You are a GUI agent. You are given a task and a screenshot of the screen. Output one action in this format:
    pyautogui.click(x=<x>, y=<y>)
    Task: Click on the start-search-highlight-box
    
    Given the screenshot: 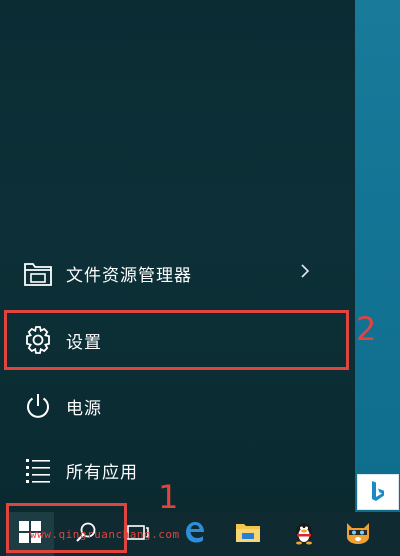 What is the action you would take?
    pyautogui.click(x=66, y=528)
    